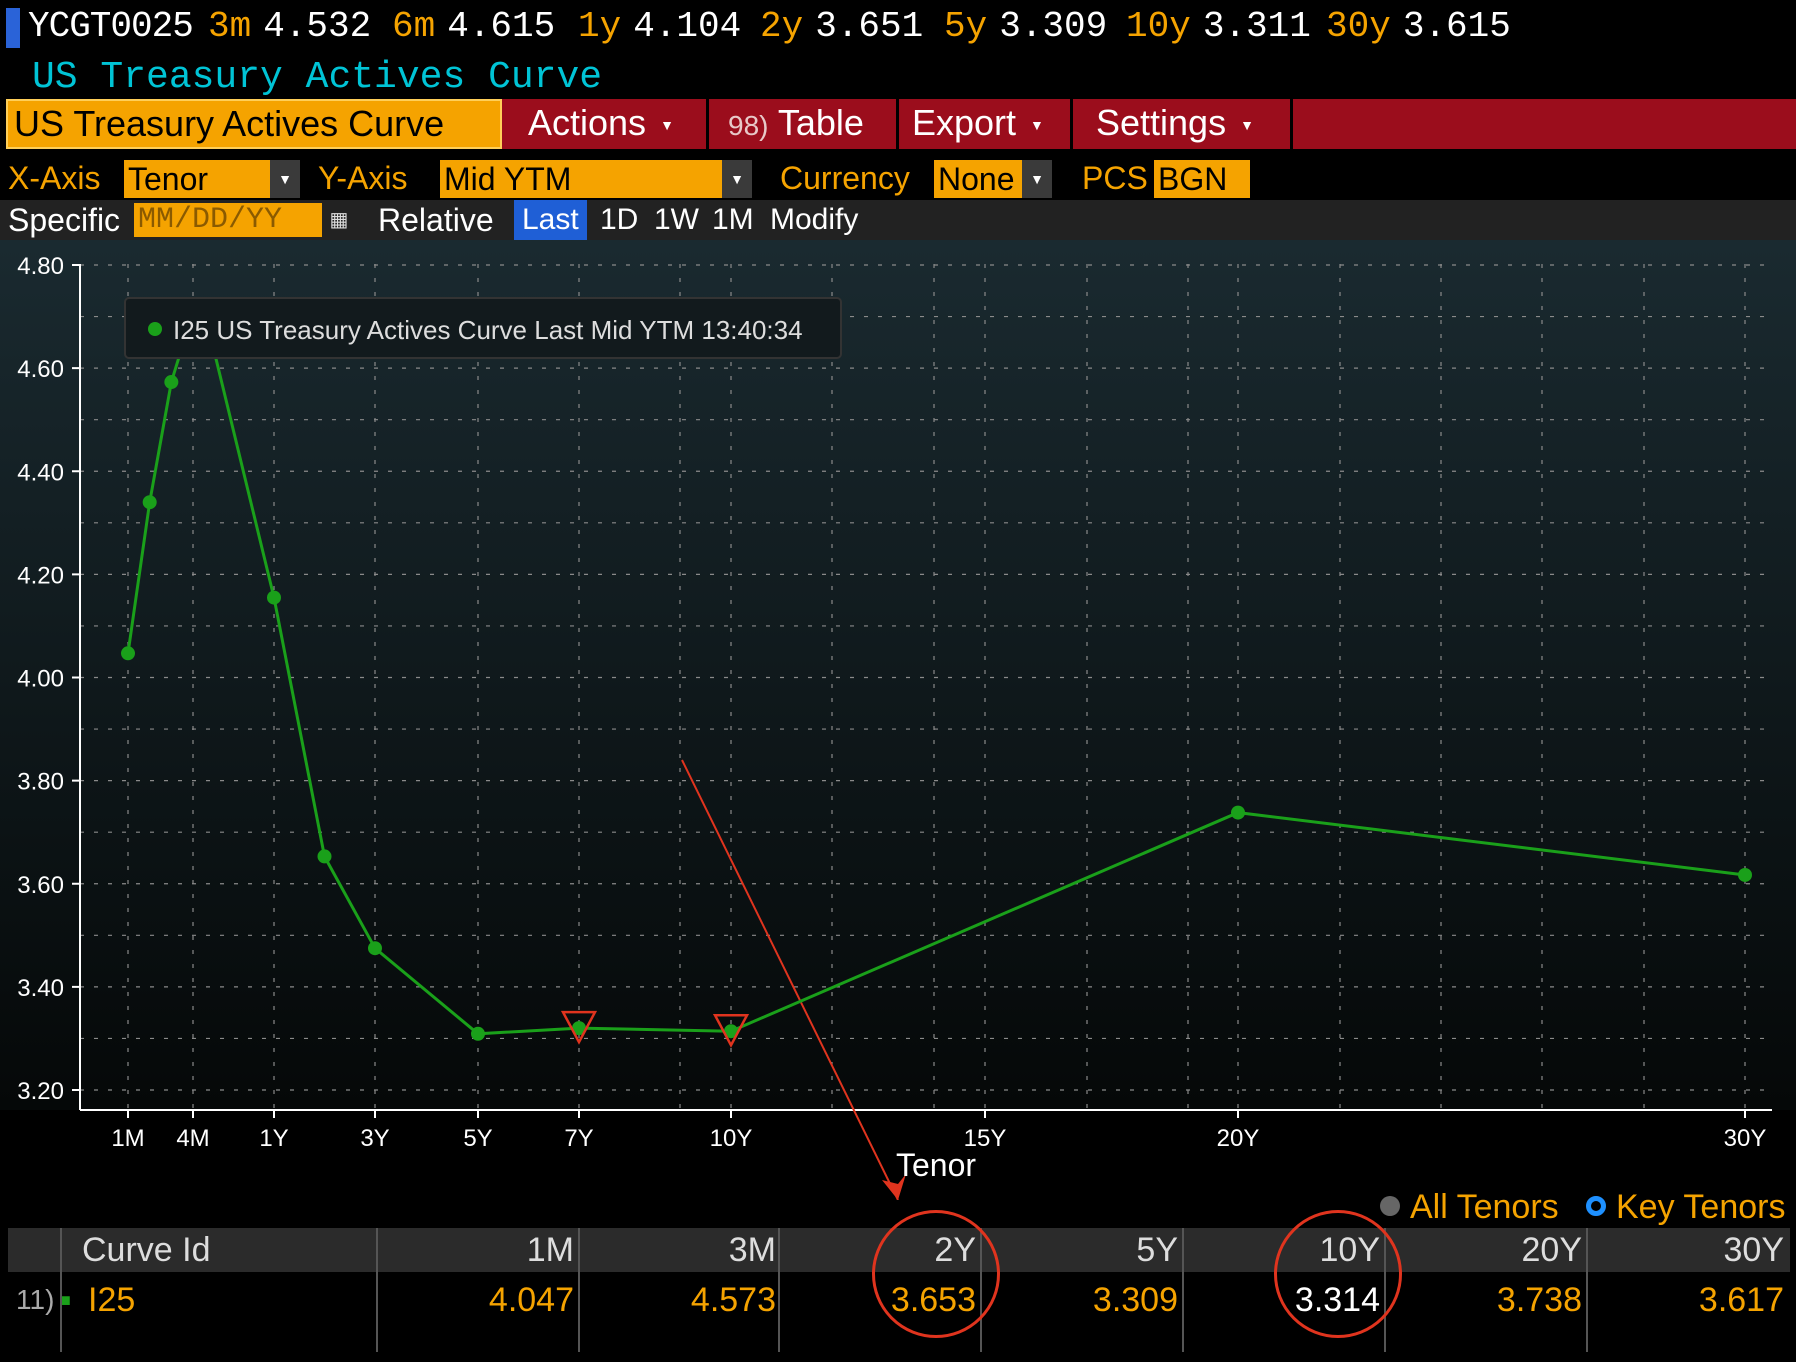 The width and height of the screenshot is (1796, 1362). What do you see at coordinates (254, 124) in the screenshot?
I see `curve-title-button: US Treasury Actives Curve` at bounding box center [254, 124].